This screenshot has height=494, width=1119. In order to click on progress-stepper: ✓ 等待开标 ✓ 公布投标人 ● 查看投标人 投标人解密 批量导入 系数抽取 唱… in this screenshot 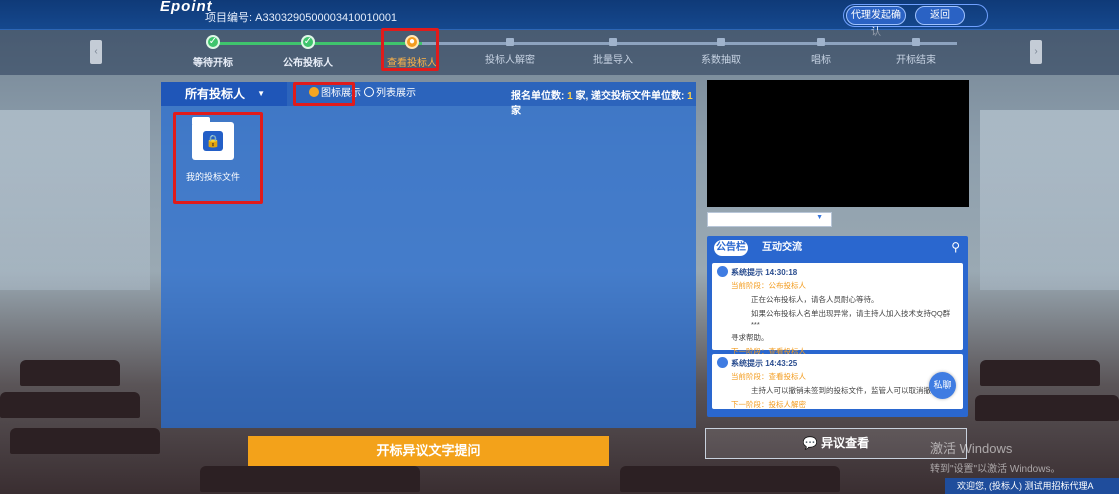, I will do `click(559, 52)`.